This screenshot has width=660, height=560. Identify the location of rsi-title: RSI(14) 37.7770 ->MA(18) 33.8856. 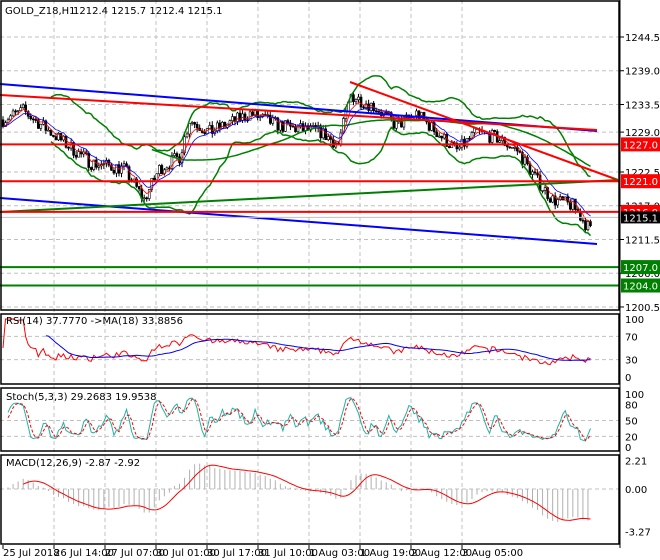
(94, 321).